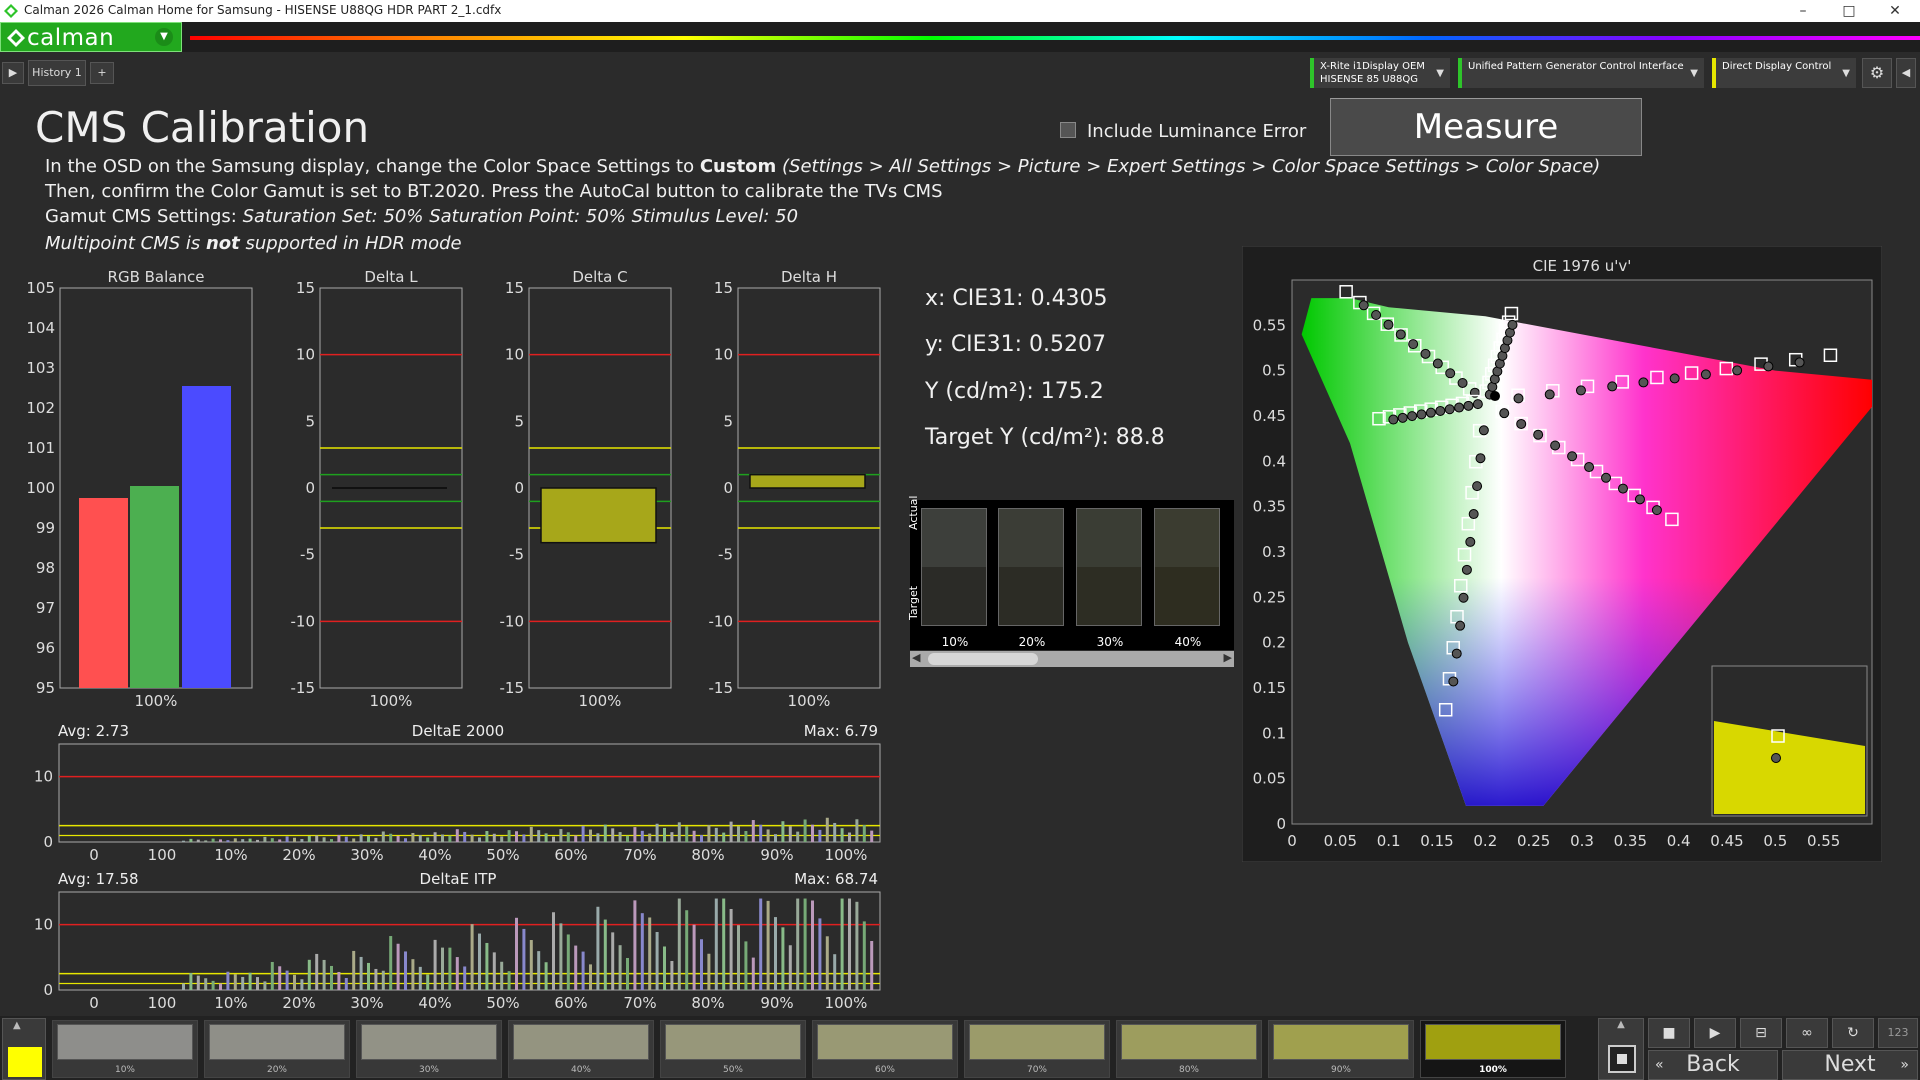 The width and height of the screenshot is (1920, 1080). Describe the element at coordinates (1803, 11) in the screenshot. I see `minimize-button: –` at that location.